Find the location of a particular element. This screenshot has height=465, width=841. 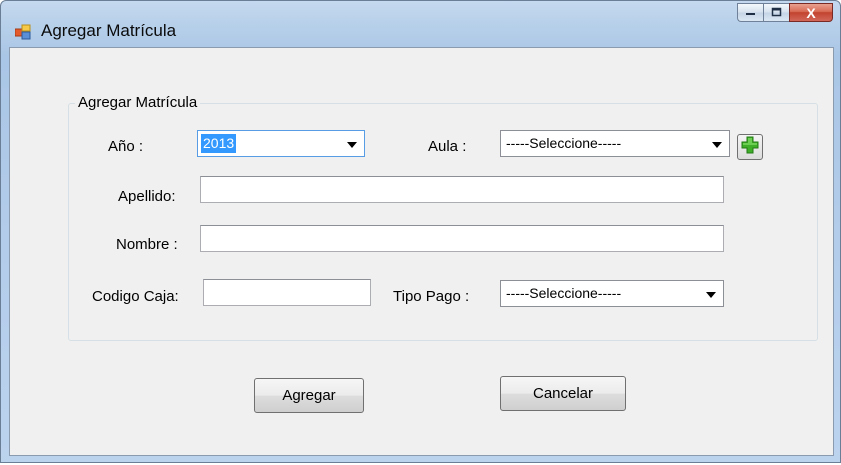

maximize-icon is located at coordinates (777, 12).